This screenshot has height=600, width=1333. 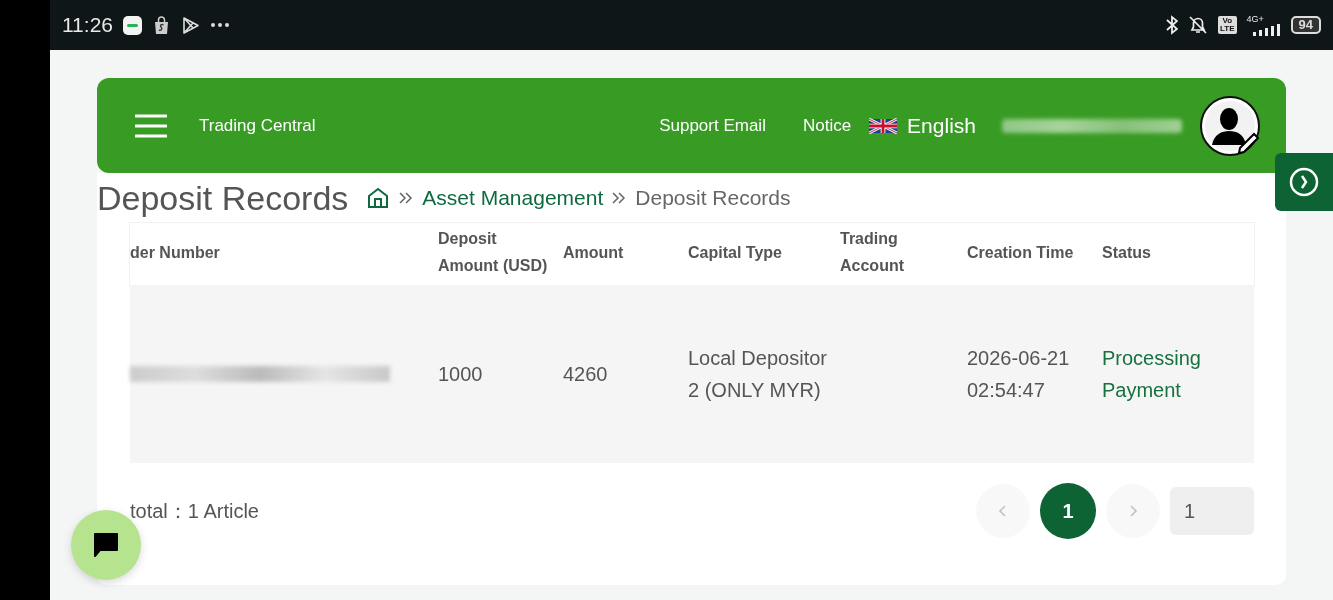 I want to click on column-header: Amount, so click(x=594, y=252).